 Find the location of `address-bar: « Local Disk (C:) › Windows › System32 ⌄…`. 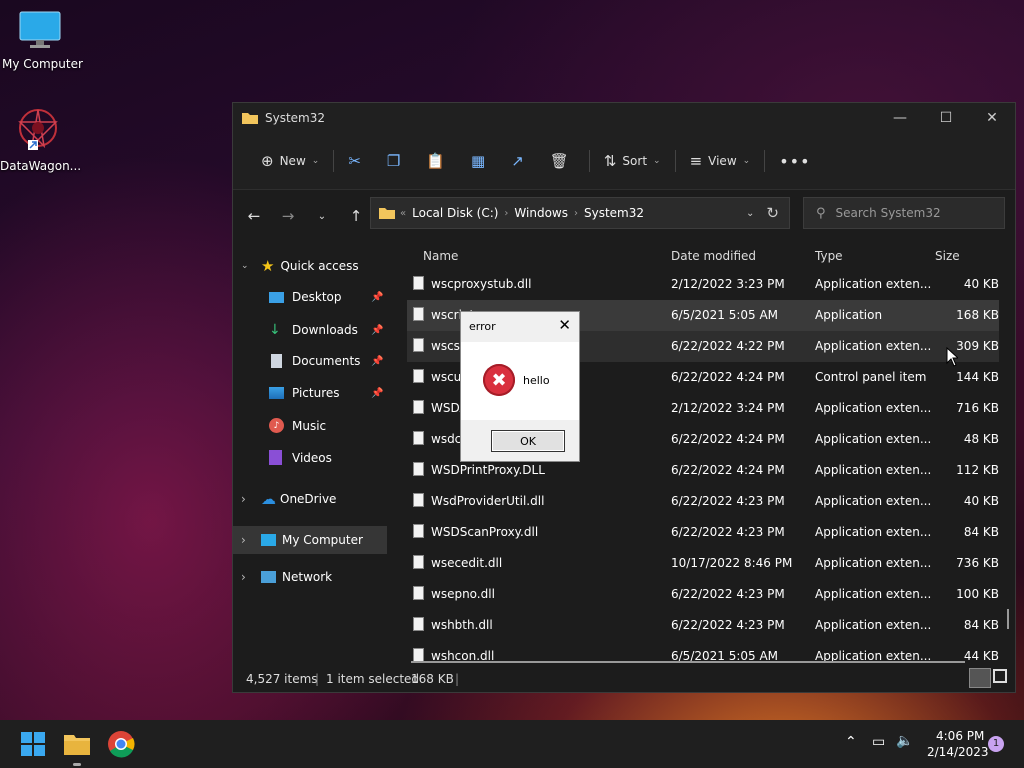

address-bar: « Local Disk (C:) › Windows › System32 ⌄… is located at coordinates (580, 213).